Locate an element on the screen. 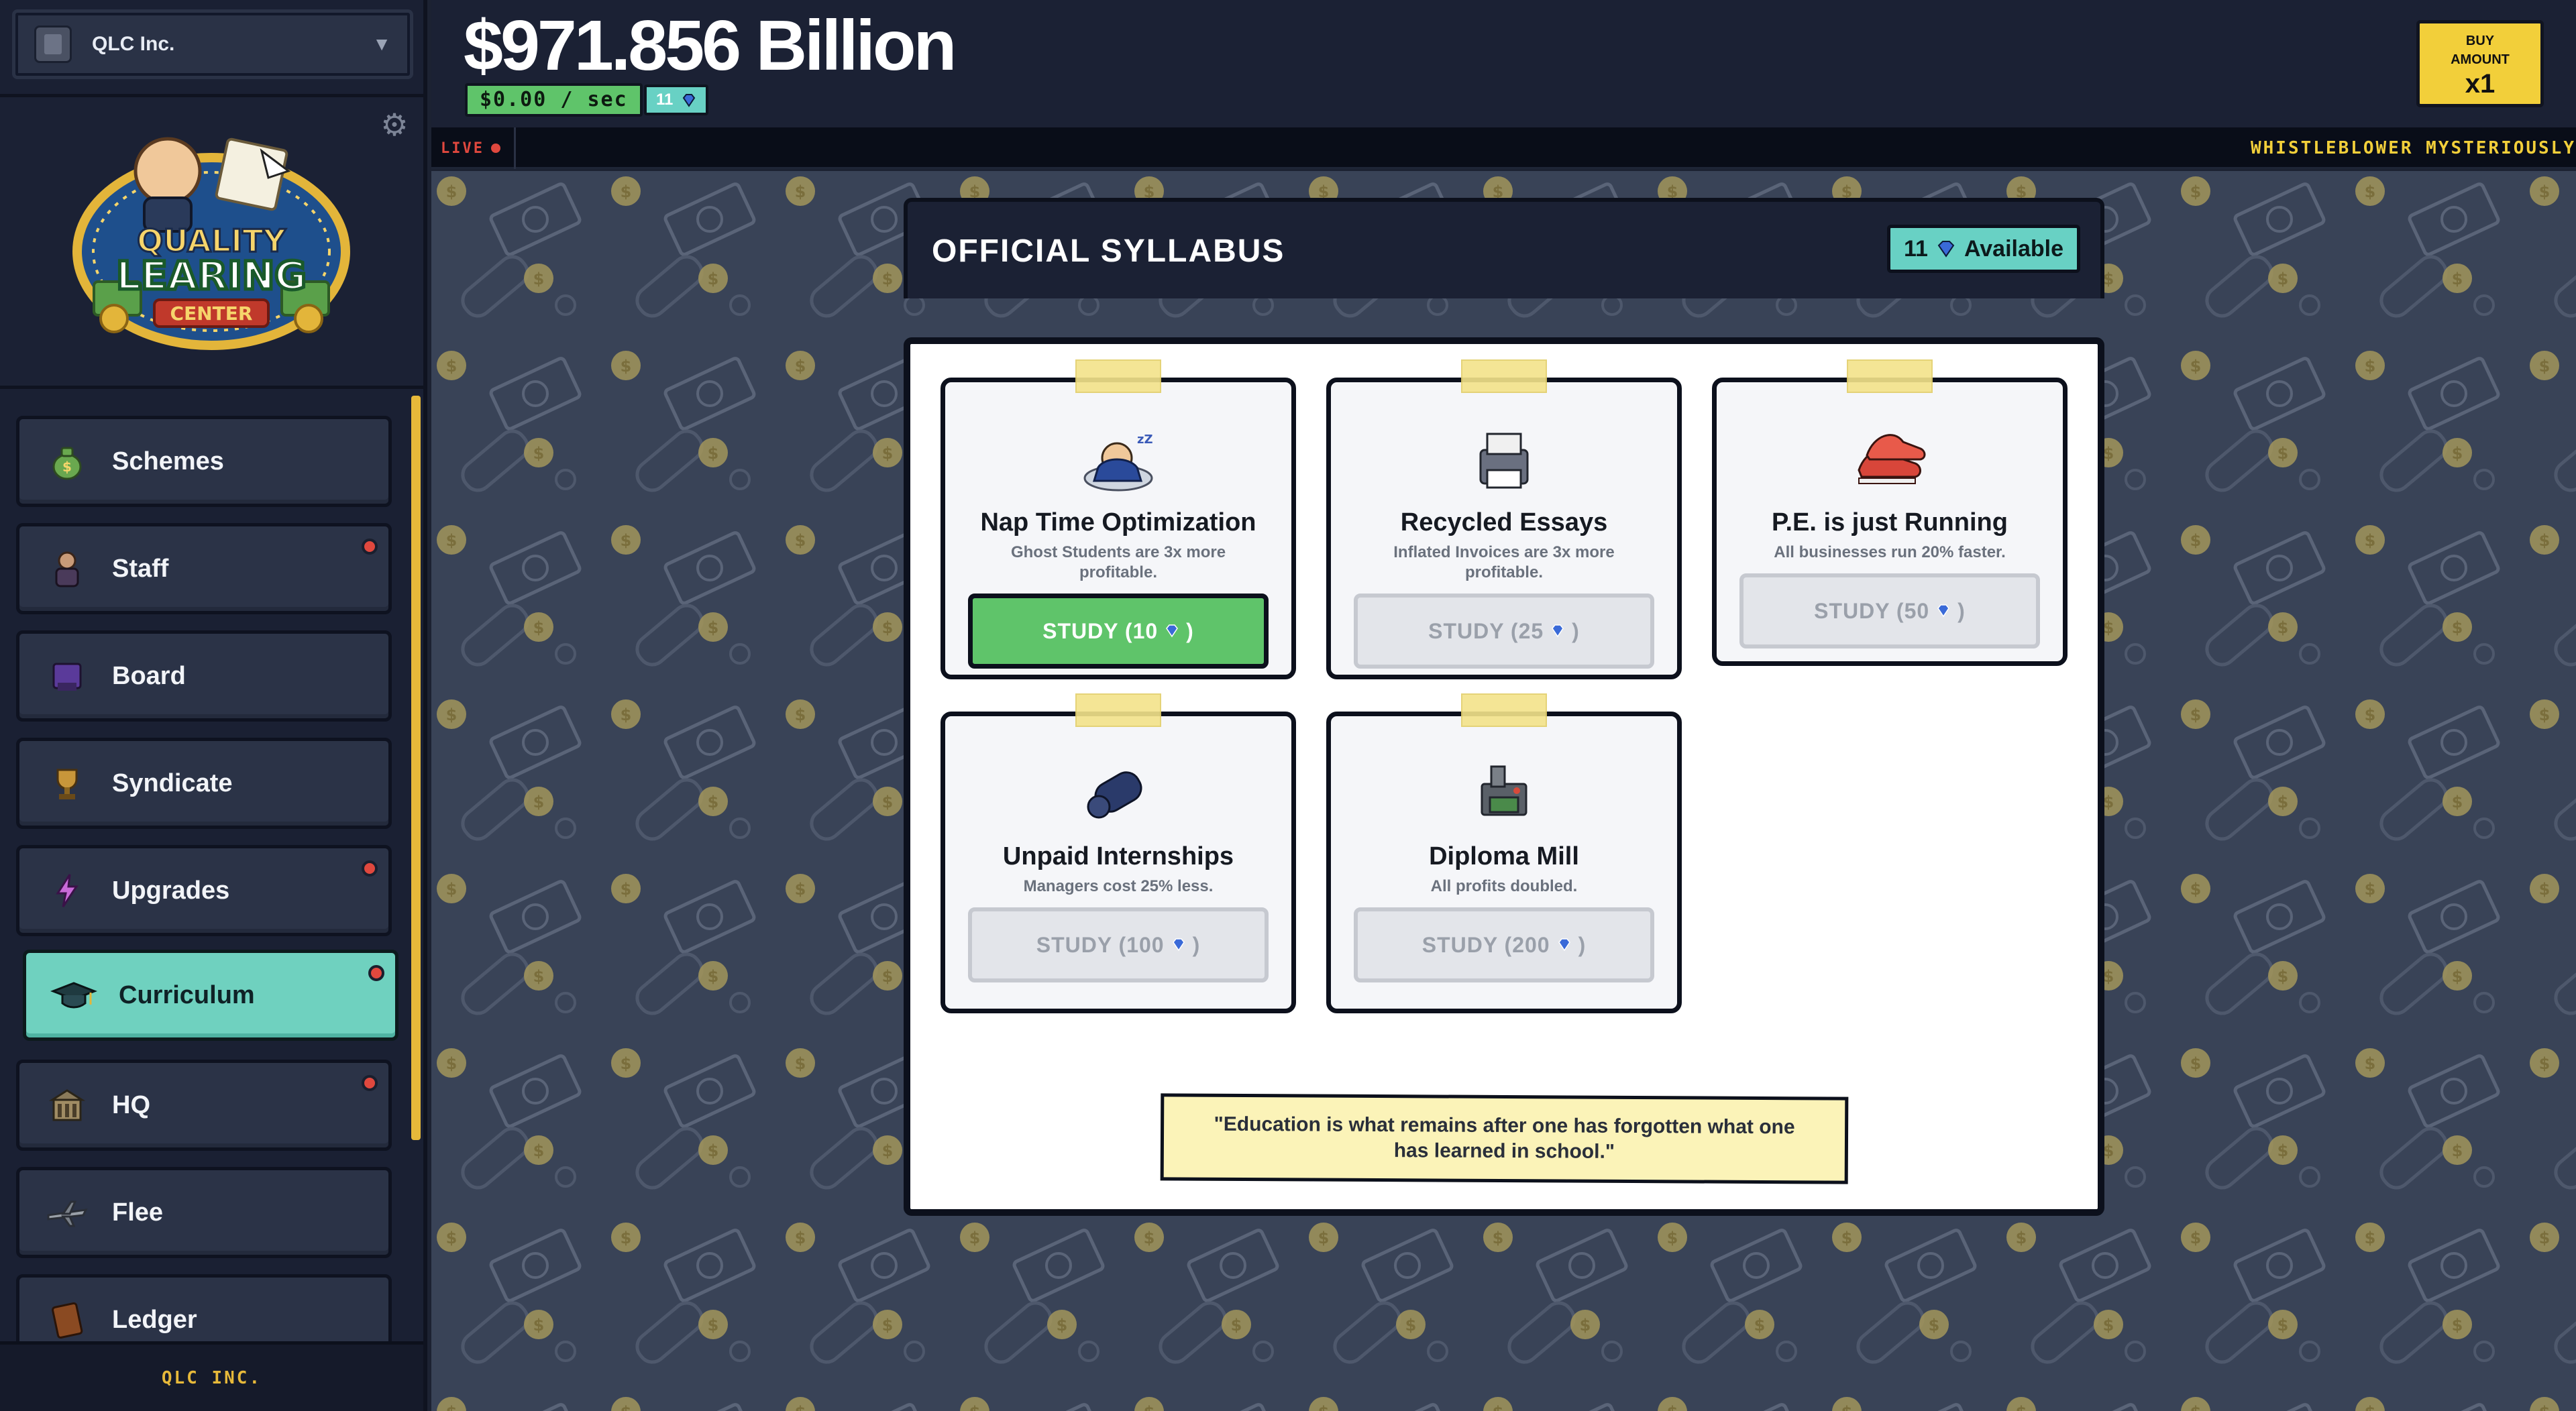 Image resolution: width=2576 pixels, height=1411 pixels. sidebar-item-label: Schemes is located at coordinates (168, 461).